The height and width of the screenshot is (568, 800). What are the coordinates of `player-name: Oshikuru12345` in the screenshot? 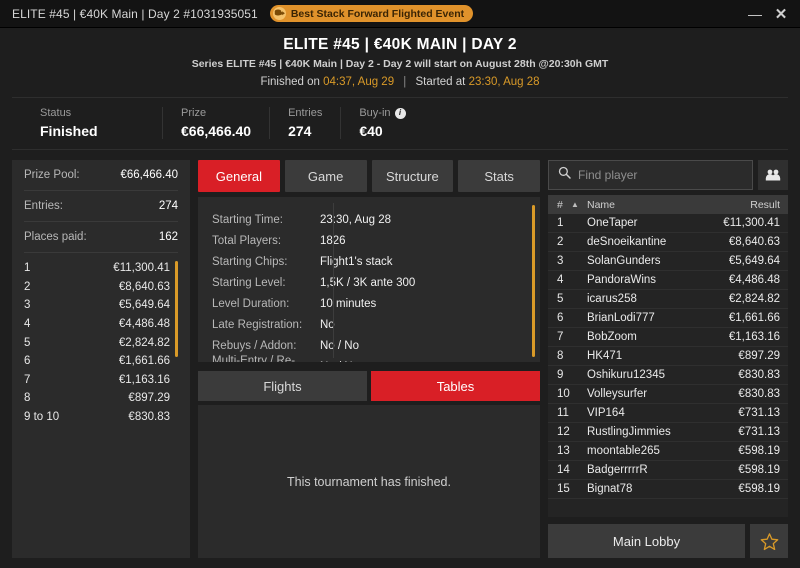 It's located at (626, 375).